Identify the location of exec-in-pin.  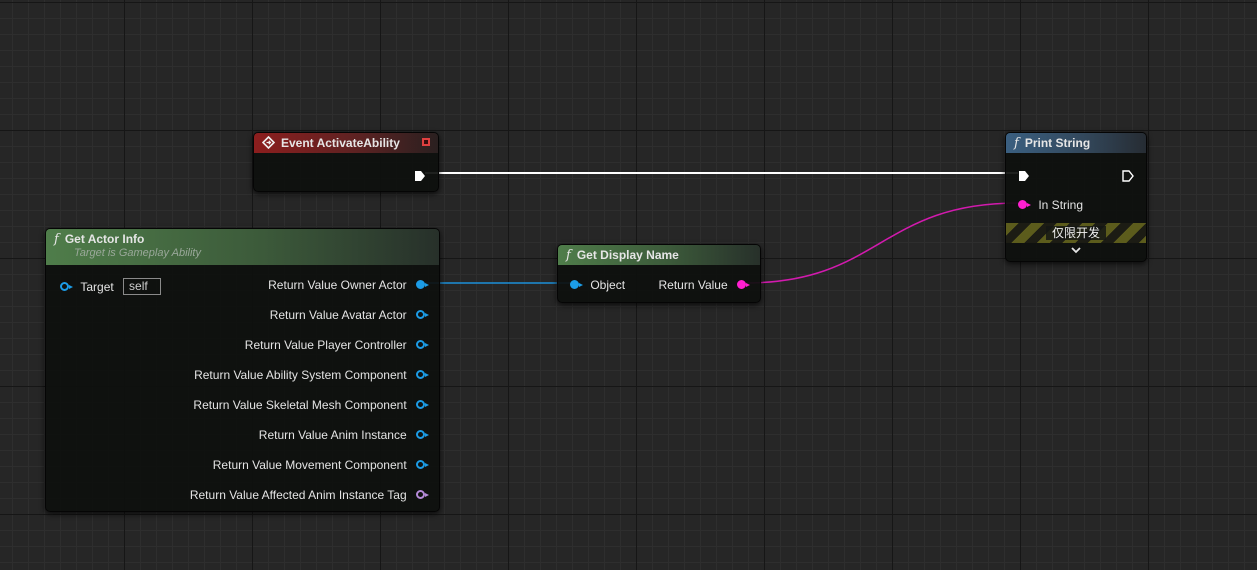
(1024, 175).